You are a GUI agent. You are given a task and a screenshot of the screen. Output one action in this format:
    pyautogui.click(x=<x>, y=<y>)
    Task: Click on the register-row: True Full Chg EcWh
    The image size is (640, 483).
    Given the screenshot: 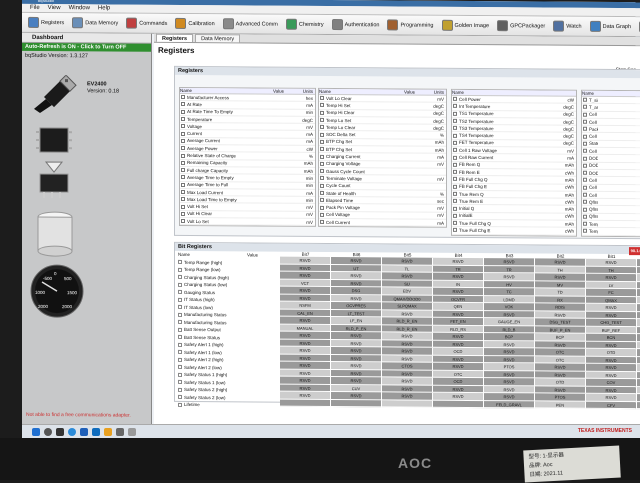 What is the action you would take?
    pyautogui.click(x=514, y=231)
    